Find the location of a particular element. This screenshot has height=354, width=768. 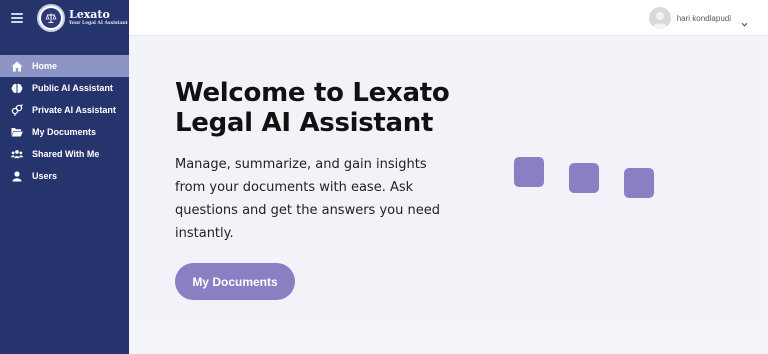

user-icon is located at coordinates (17, 176).